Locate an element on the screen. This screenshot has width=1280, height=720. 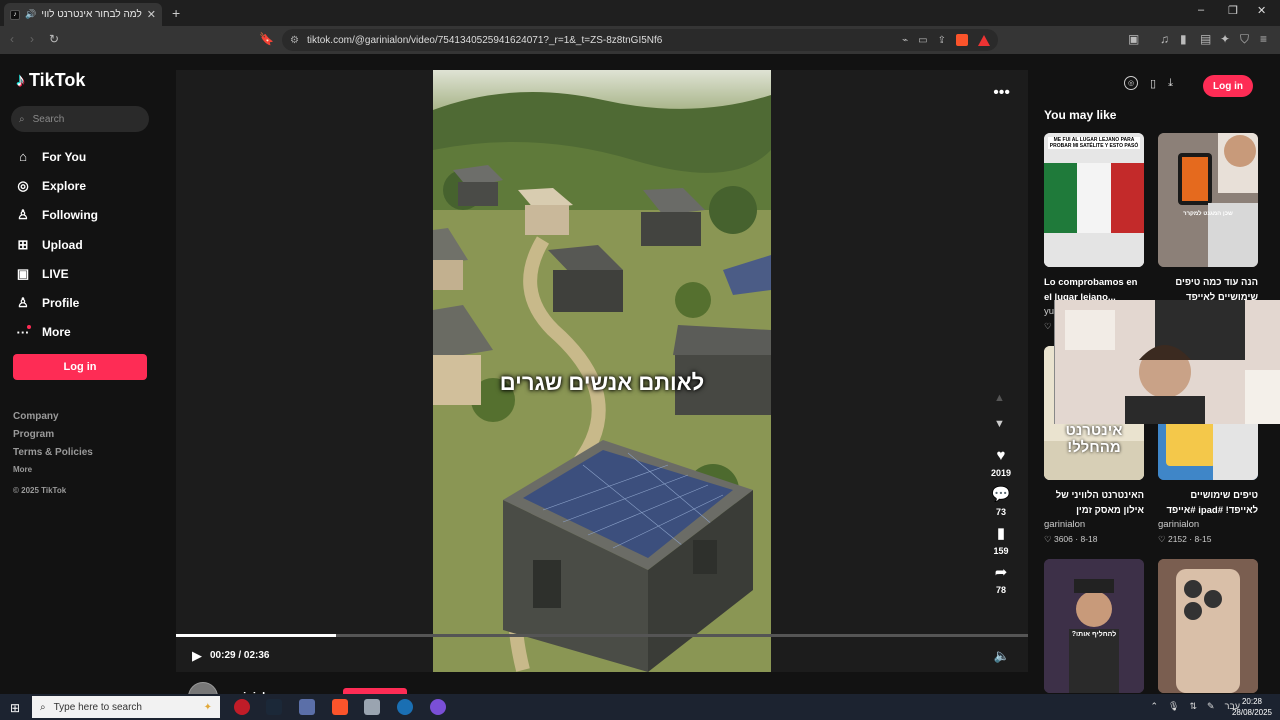
leo-icon: ✦ is located at coordinates (1225, 39).